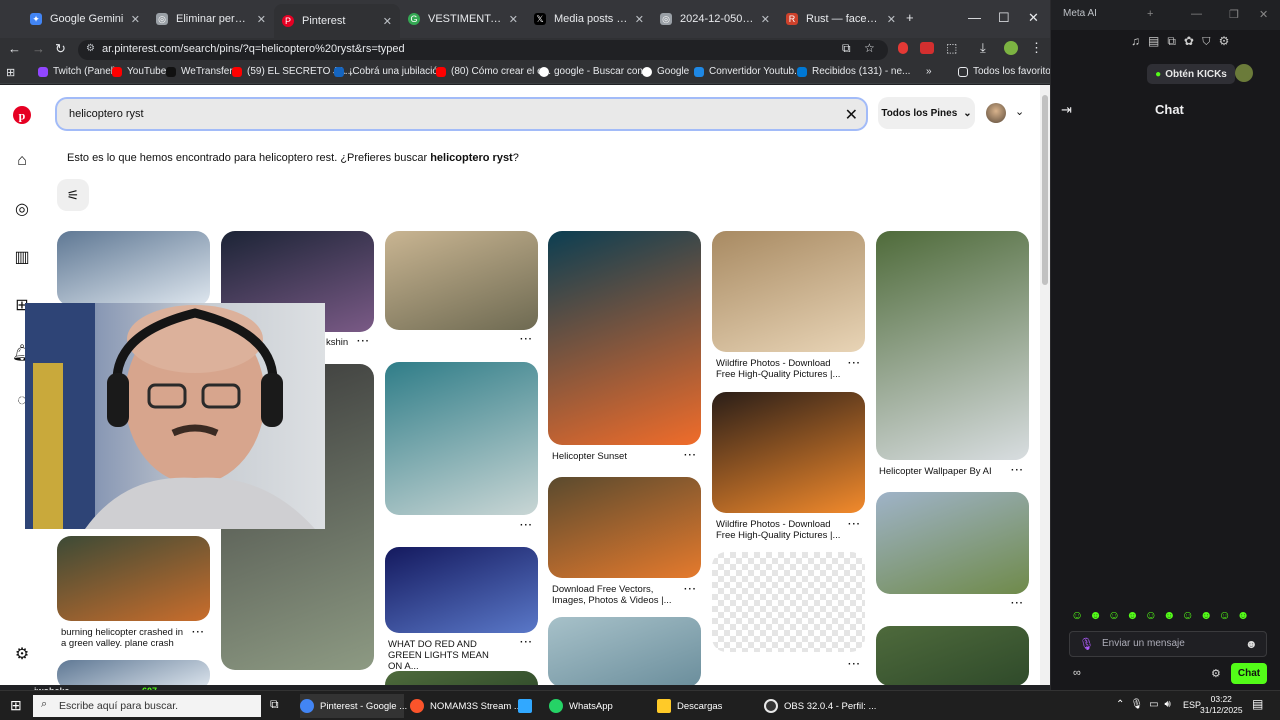 This screenshot has height=720, width=1280. Describe the element at coordinates (983, 48) in the screenshot. I see `download-icon: ⤓` at that location.